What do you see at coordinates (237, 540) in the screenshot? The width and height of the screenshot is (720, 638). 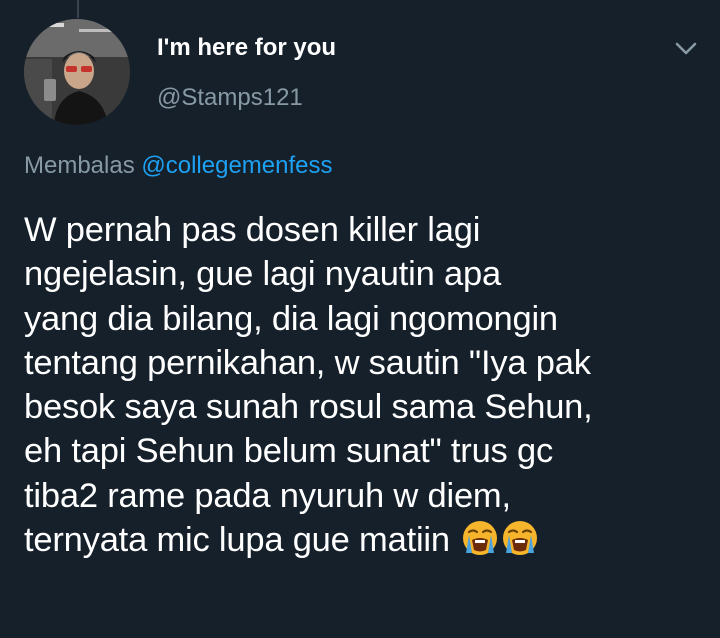 I see `tweet-text-final: ternyata mic lupa gue matiin` at bounding box center [237, 540].